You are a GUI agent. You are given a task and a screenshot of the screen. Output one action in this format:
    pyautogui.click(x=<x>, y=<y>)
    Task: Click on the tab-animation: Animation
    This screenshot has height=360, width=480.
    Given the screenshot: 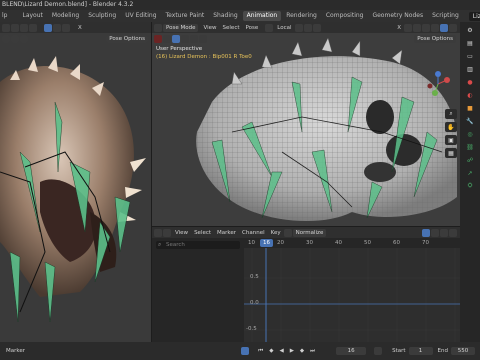 What is the action you would take?
    pyautogui.click(x=262, y=16)
    